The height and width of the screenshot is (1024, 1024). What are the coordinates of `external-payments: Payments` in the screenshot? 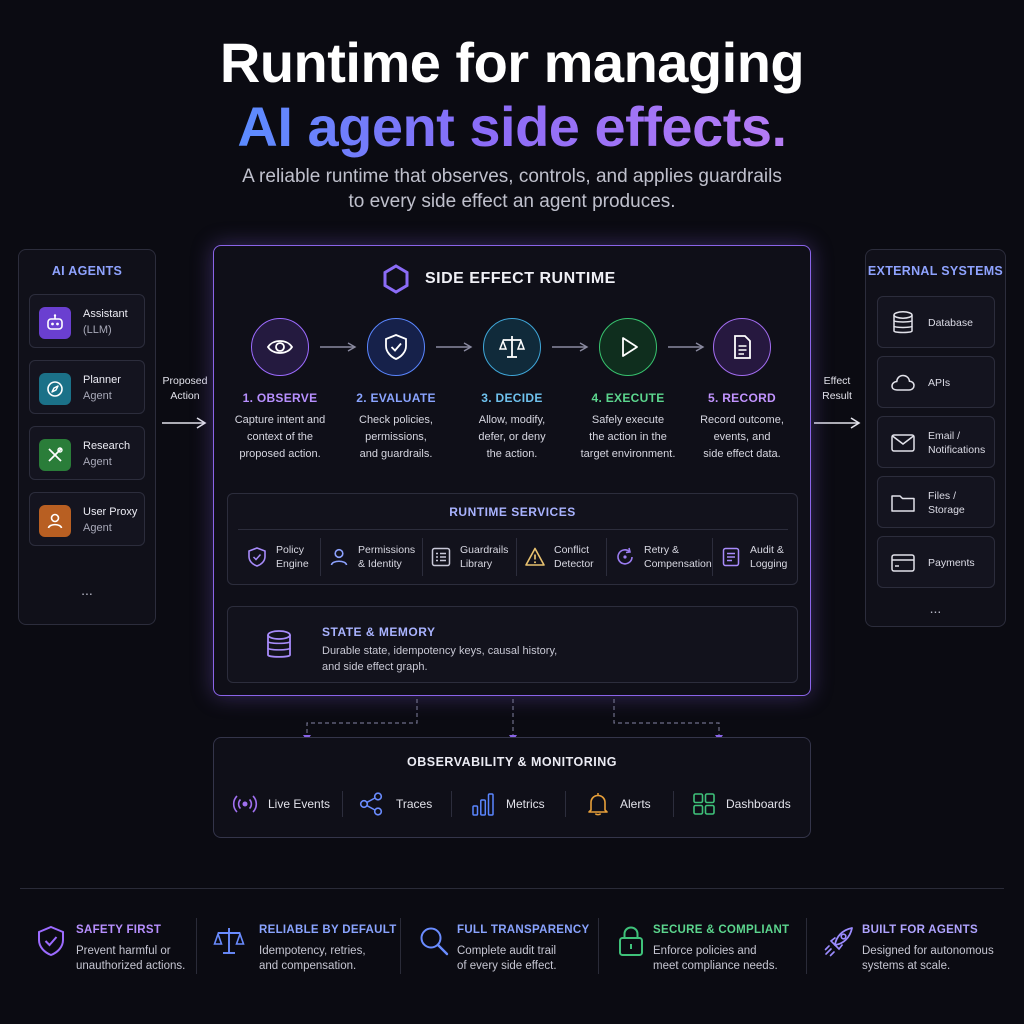 It's located at (936, 562).